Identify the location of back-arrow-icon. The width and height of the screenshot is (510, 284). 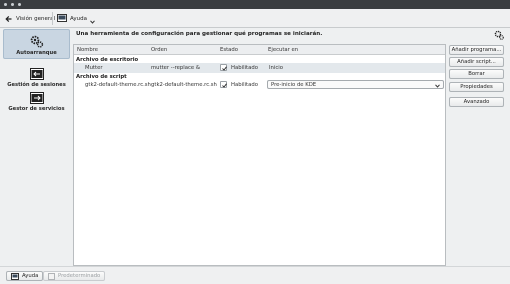
(8, 18).